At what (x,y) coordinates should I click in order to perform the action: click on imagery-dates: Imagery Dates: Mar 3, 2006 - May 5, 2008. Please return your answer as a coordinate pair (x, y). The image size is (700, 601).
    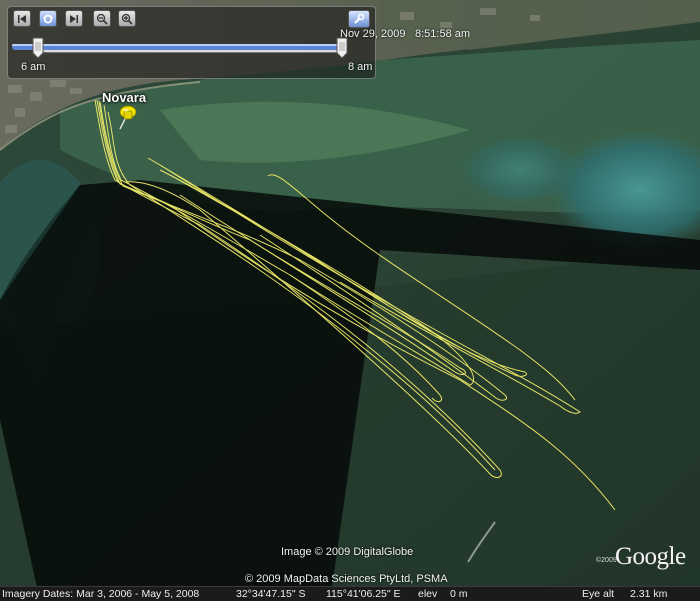
    Looking at the image, I should click on (101, 594).